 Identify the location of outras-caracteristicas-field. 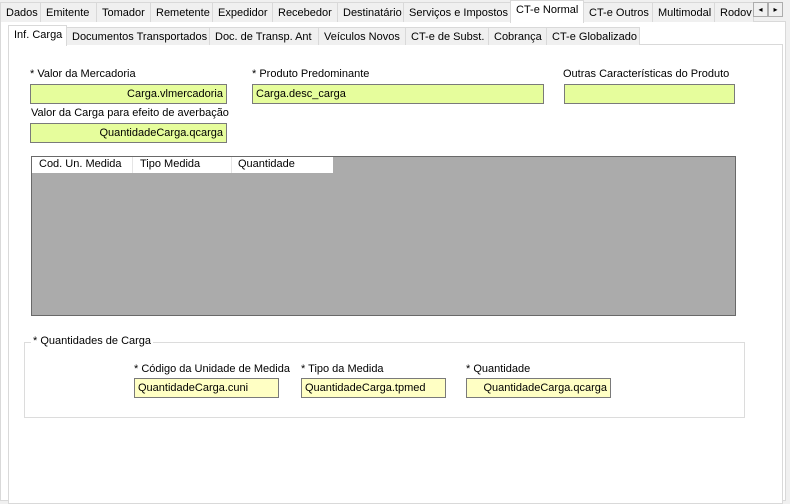
(649, 94).